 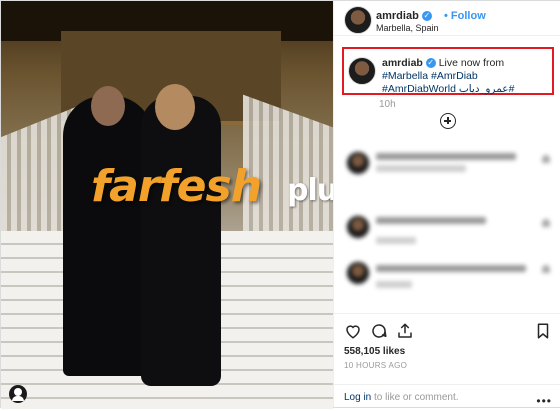 I want to click on login-bar: Log in to like or comment. •••, so click(x=447, y=397).